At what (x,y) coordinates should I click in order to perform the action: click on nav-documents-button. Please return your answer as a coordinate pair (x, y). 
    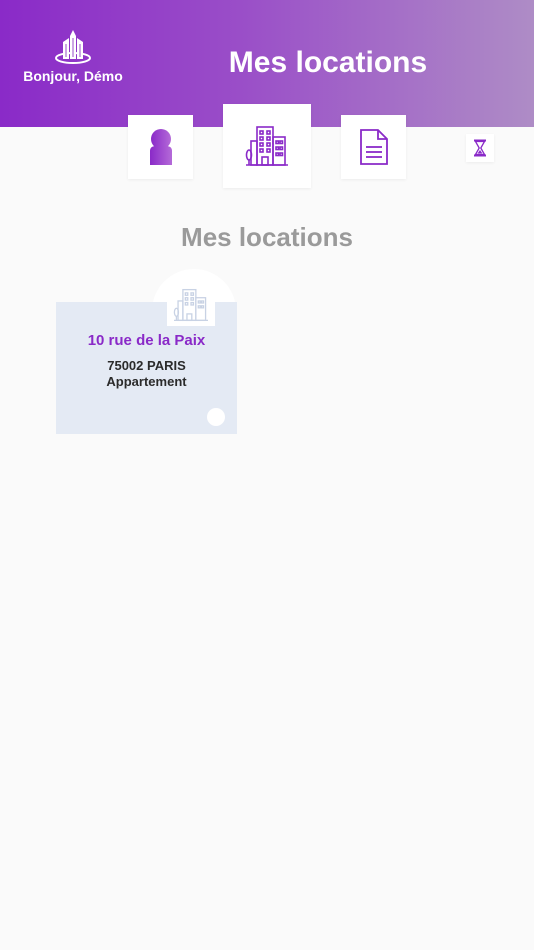
    Looking at the image, I should click on (373, 147).